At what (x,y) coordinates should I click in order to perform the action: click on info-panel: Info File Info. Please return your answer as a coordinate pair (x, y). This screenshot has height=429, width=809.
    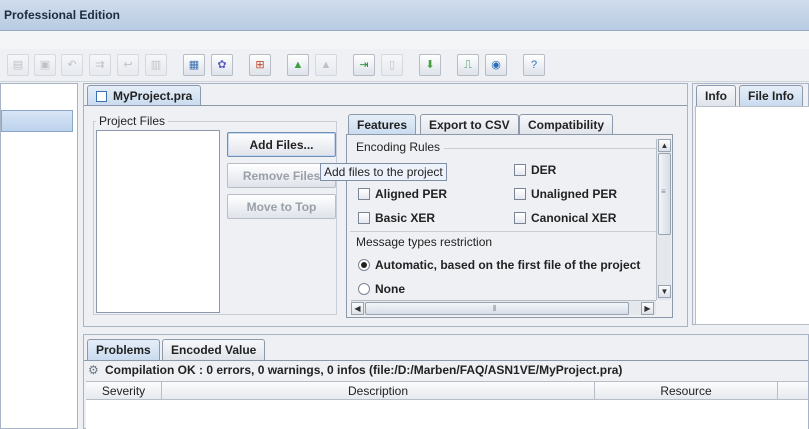
    Looking at the image, I should click on (750, 204).